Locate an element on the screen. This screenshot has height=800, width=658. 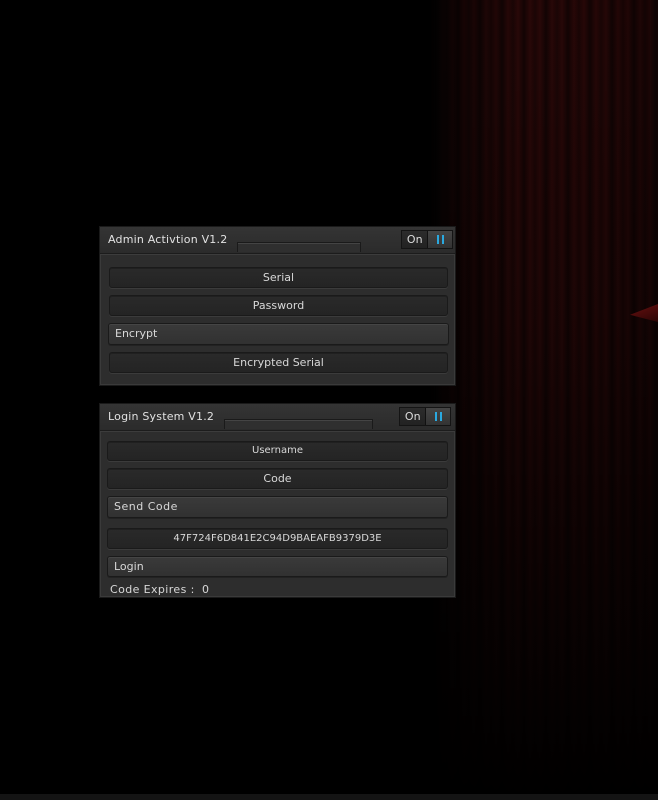
password-input: Password is located at coordinates (278, 305).